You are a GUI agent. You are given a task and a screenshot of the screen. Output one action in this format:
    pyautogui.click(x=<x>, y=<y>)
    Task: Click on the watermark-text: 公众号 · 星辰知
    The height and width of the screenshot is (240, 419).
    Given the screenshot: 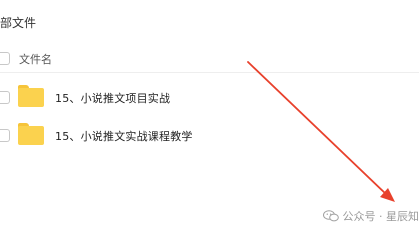 What is the action you would take?
    pyautogui.click(x=380, y=216)
    